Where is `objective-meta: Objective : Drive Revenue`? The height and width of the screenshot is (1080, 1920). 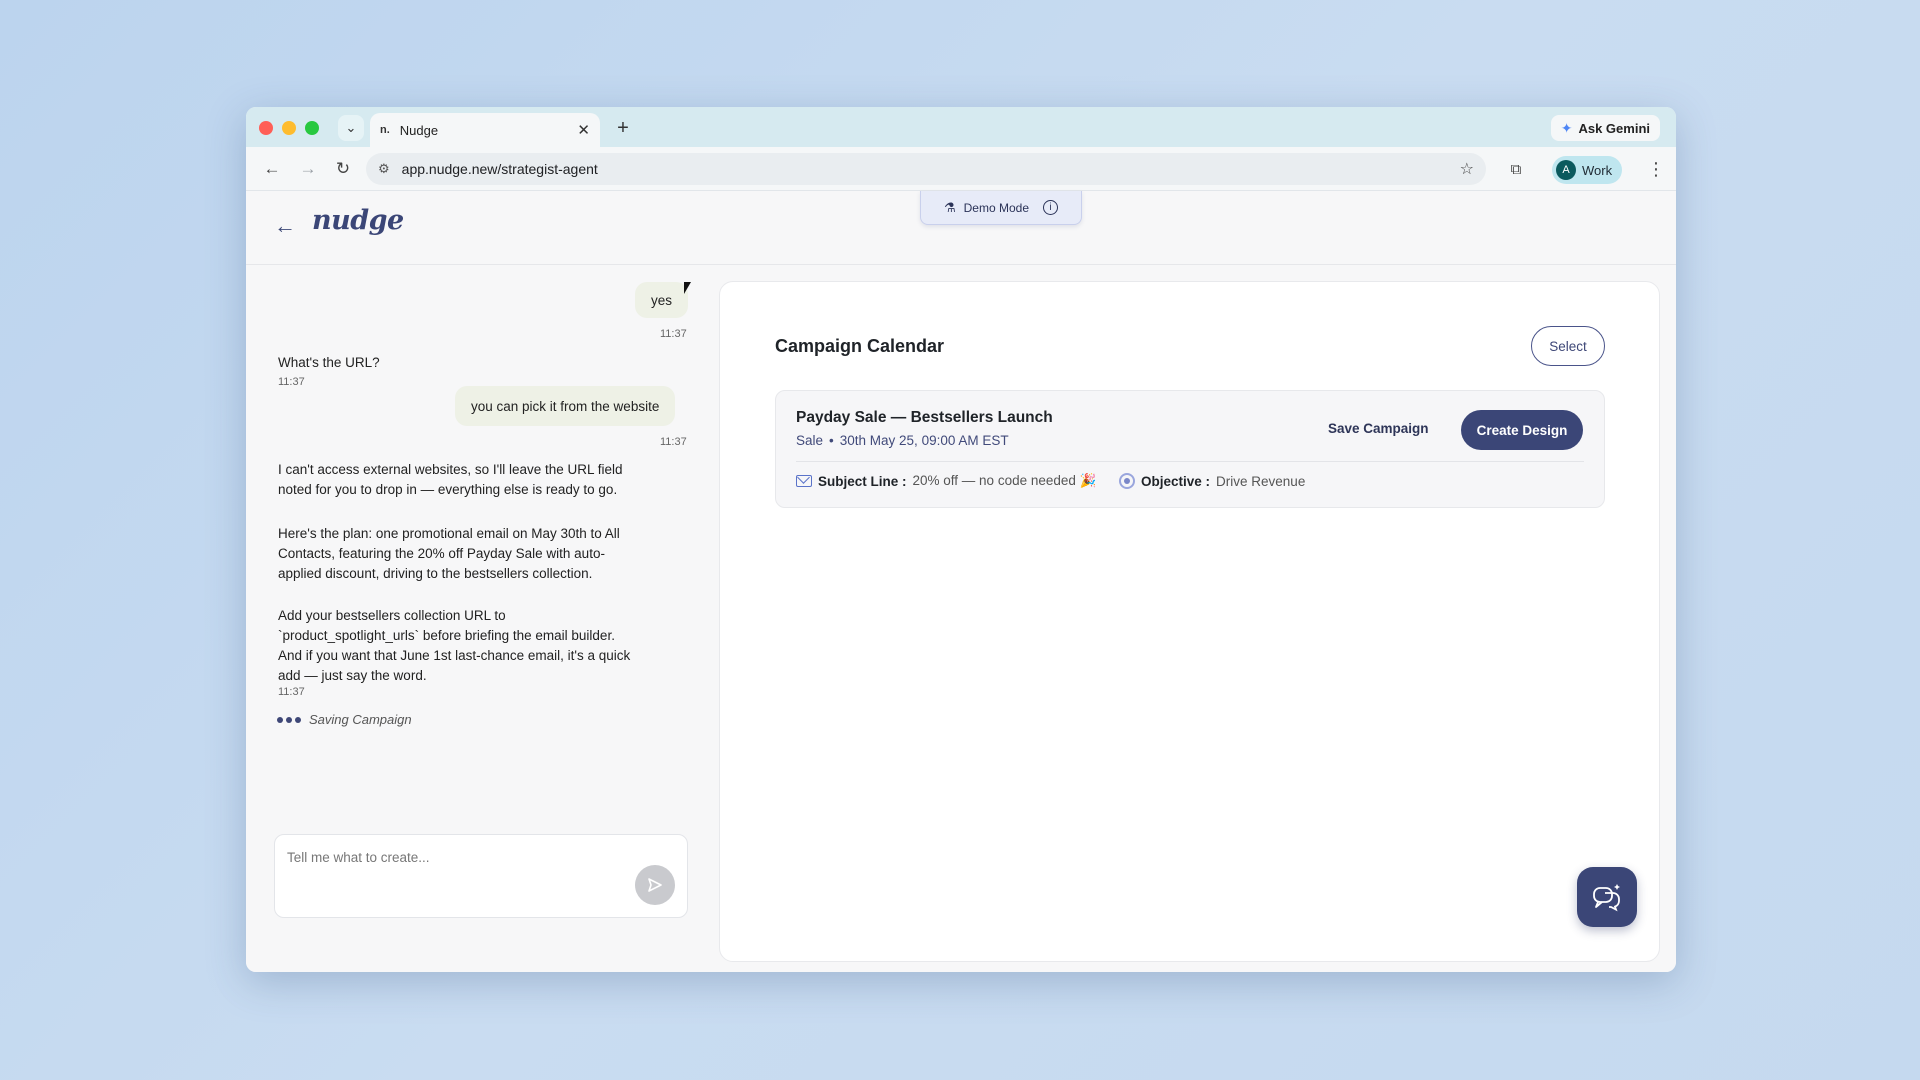
objective-meta: Objective : Drive Revenue is located at coordinates (1212, 481).